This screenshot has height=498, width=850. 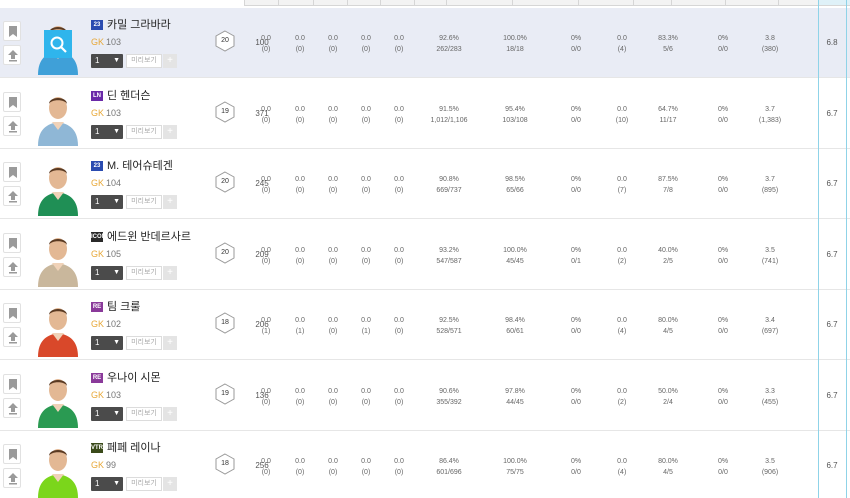 What do you see at coordinates (449, 38) in the screenshot?
I see `stat-pass-top: 92.6%` at bounding box center [449, 38].